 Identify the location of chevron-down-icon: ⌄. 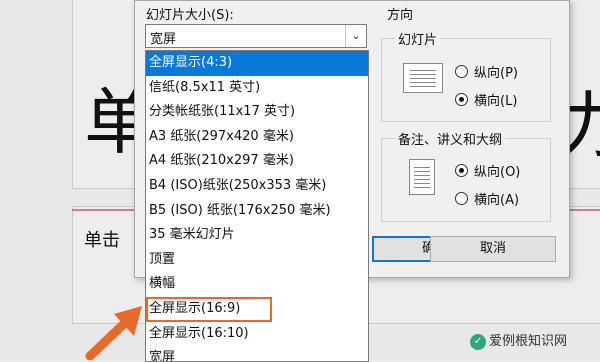
(355, 36).